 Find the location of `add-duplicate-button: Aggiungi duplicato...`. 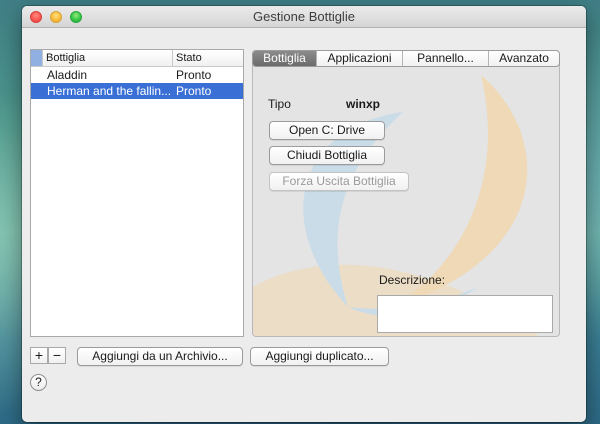

add-duplicate-button: Aggiungi duplicato... is located at coordinates (319, 356).